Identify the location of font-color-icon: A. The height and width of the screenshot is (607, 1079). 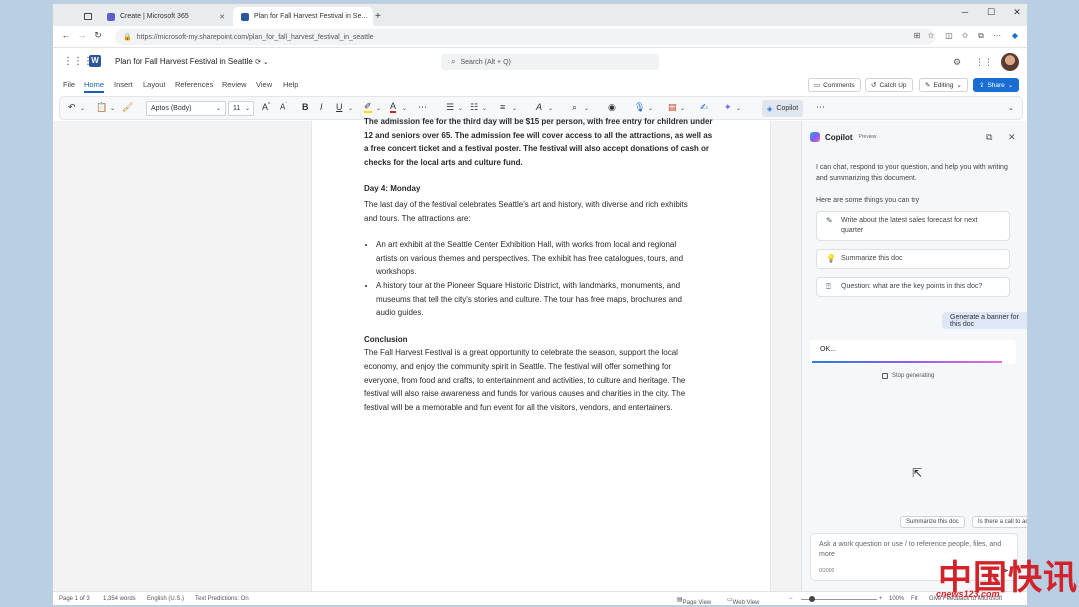
(393, 107).